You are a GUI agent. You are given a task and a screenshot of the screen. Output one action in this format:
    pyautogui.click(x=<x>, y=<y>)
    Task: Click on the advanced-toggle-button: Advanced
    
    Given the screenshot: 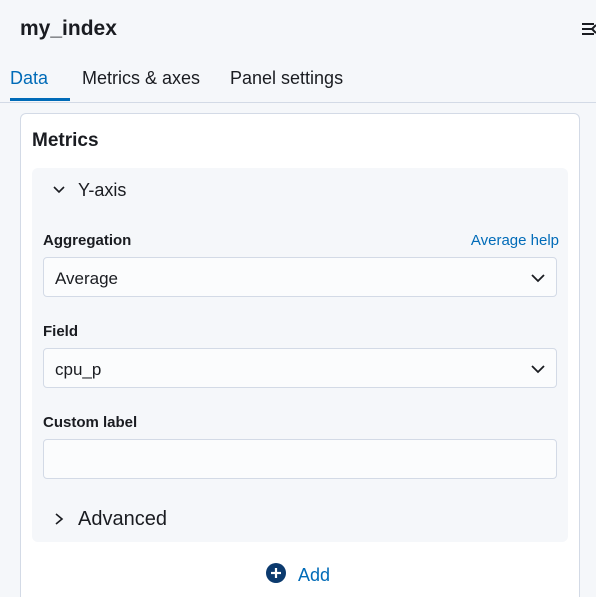 What is the action you would take?
    pyautogui.click(x=109, y=519)
    